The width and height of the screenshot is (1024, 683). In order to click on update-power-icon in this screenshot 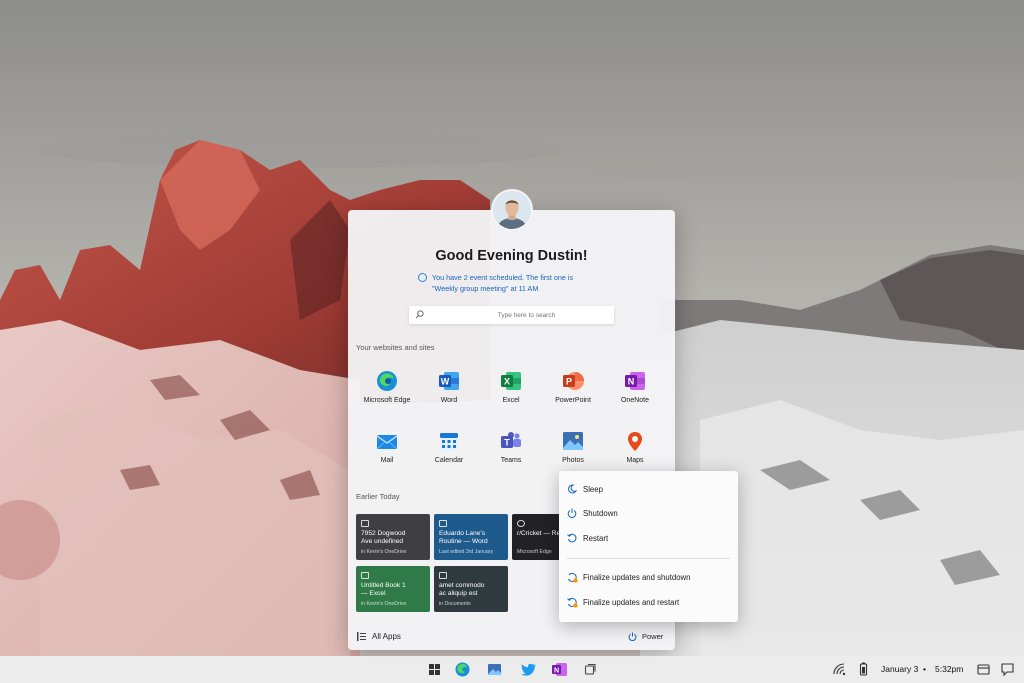, I will do `click(573, 577)`.